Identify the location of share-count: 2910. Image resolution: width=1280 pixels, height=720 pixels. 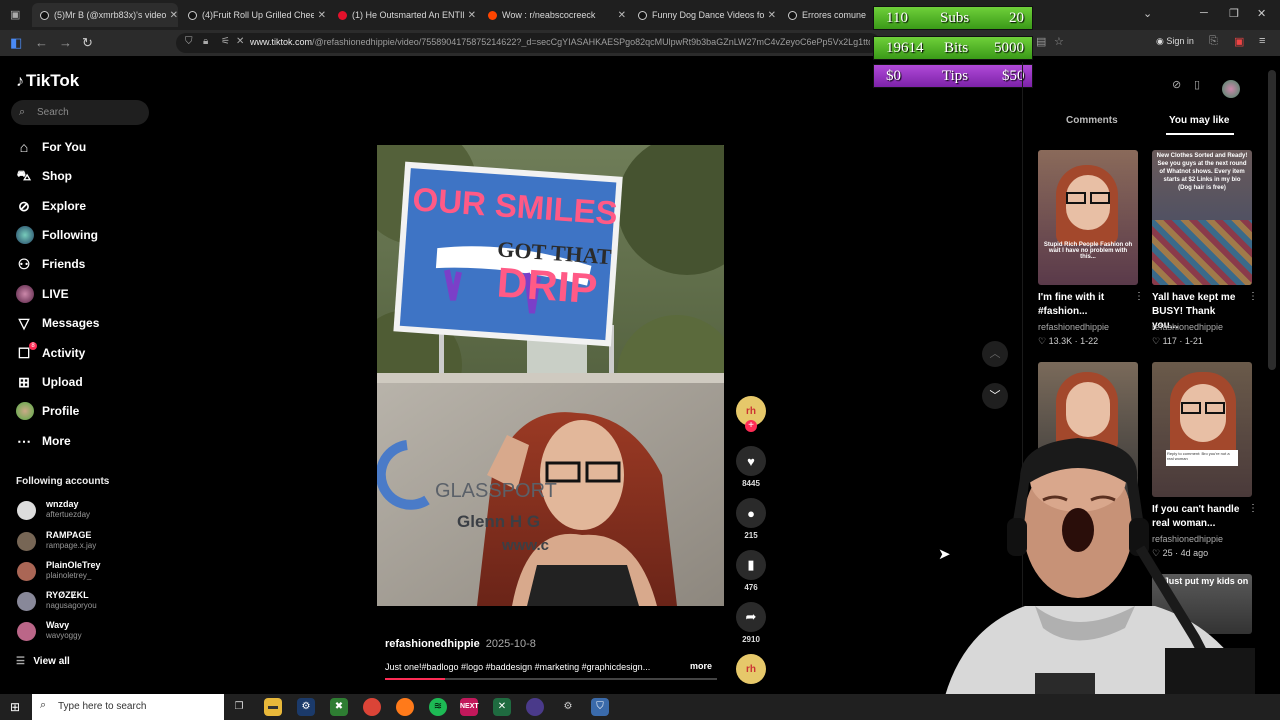
(751, 639).